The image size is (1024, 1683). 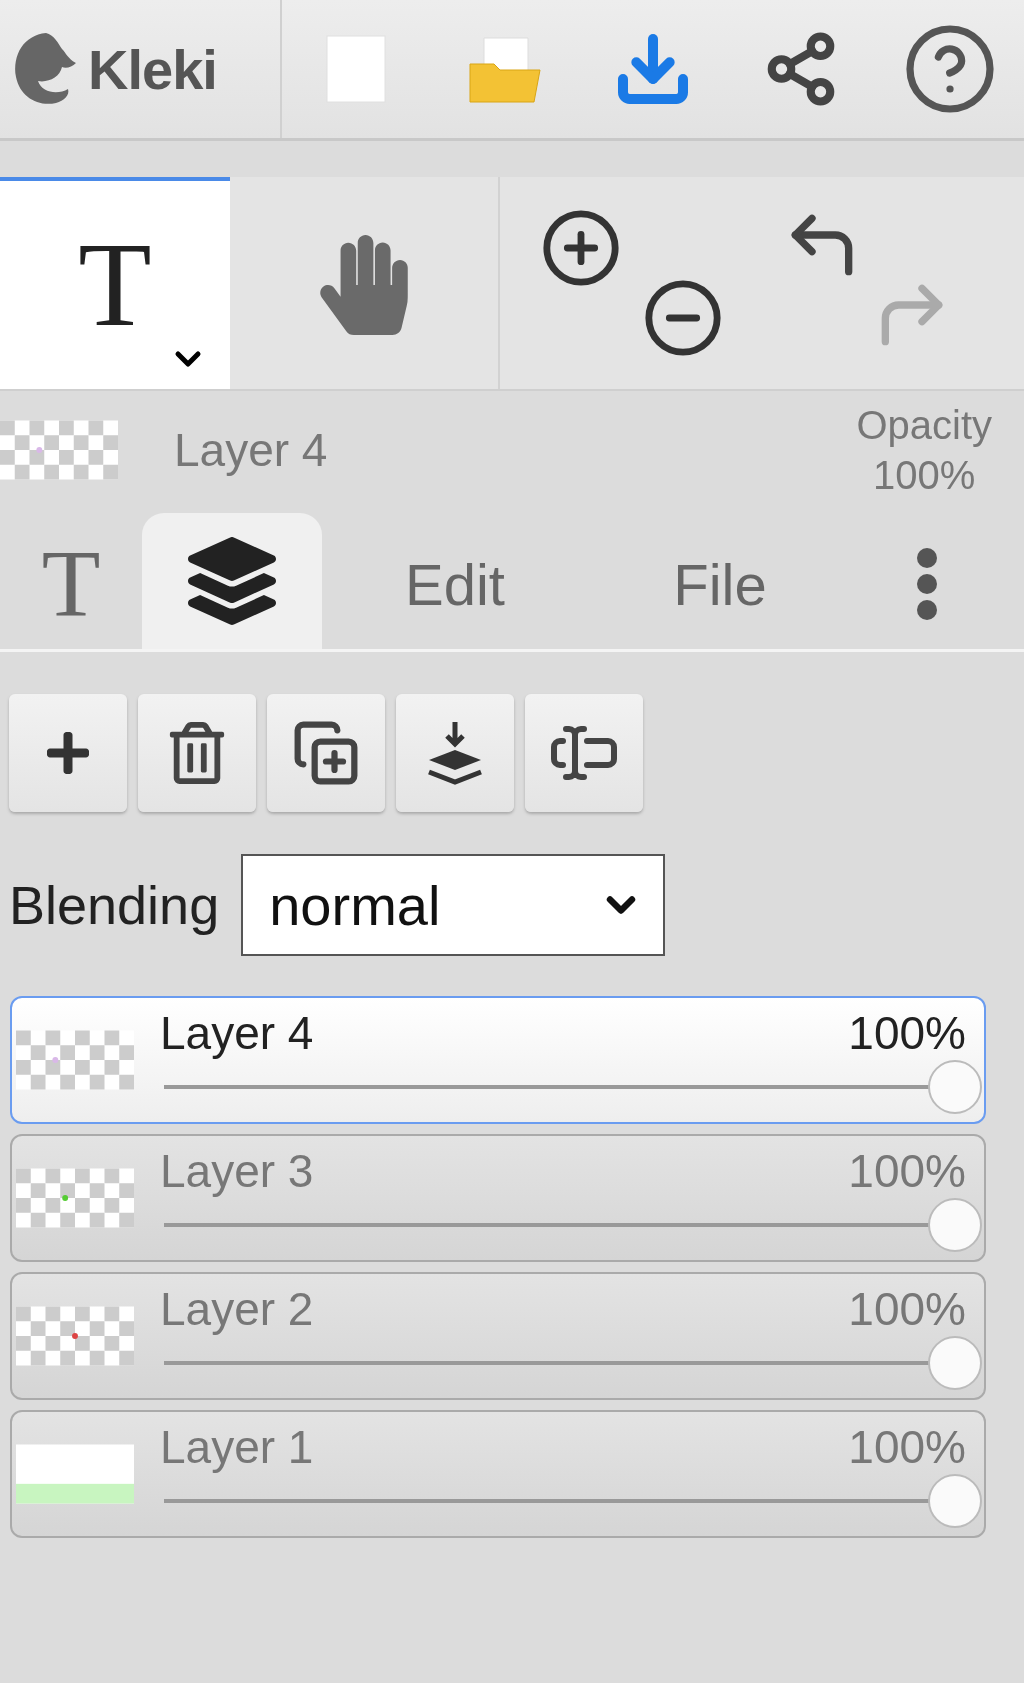 I want to click on plus-icon, so click(x=68, y=753).